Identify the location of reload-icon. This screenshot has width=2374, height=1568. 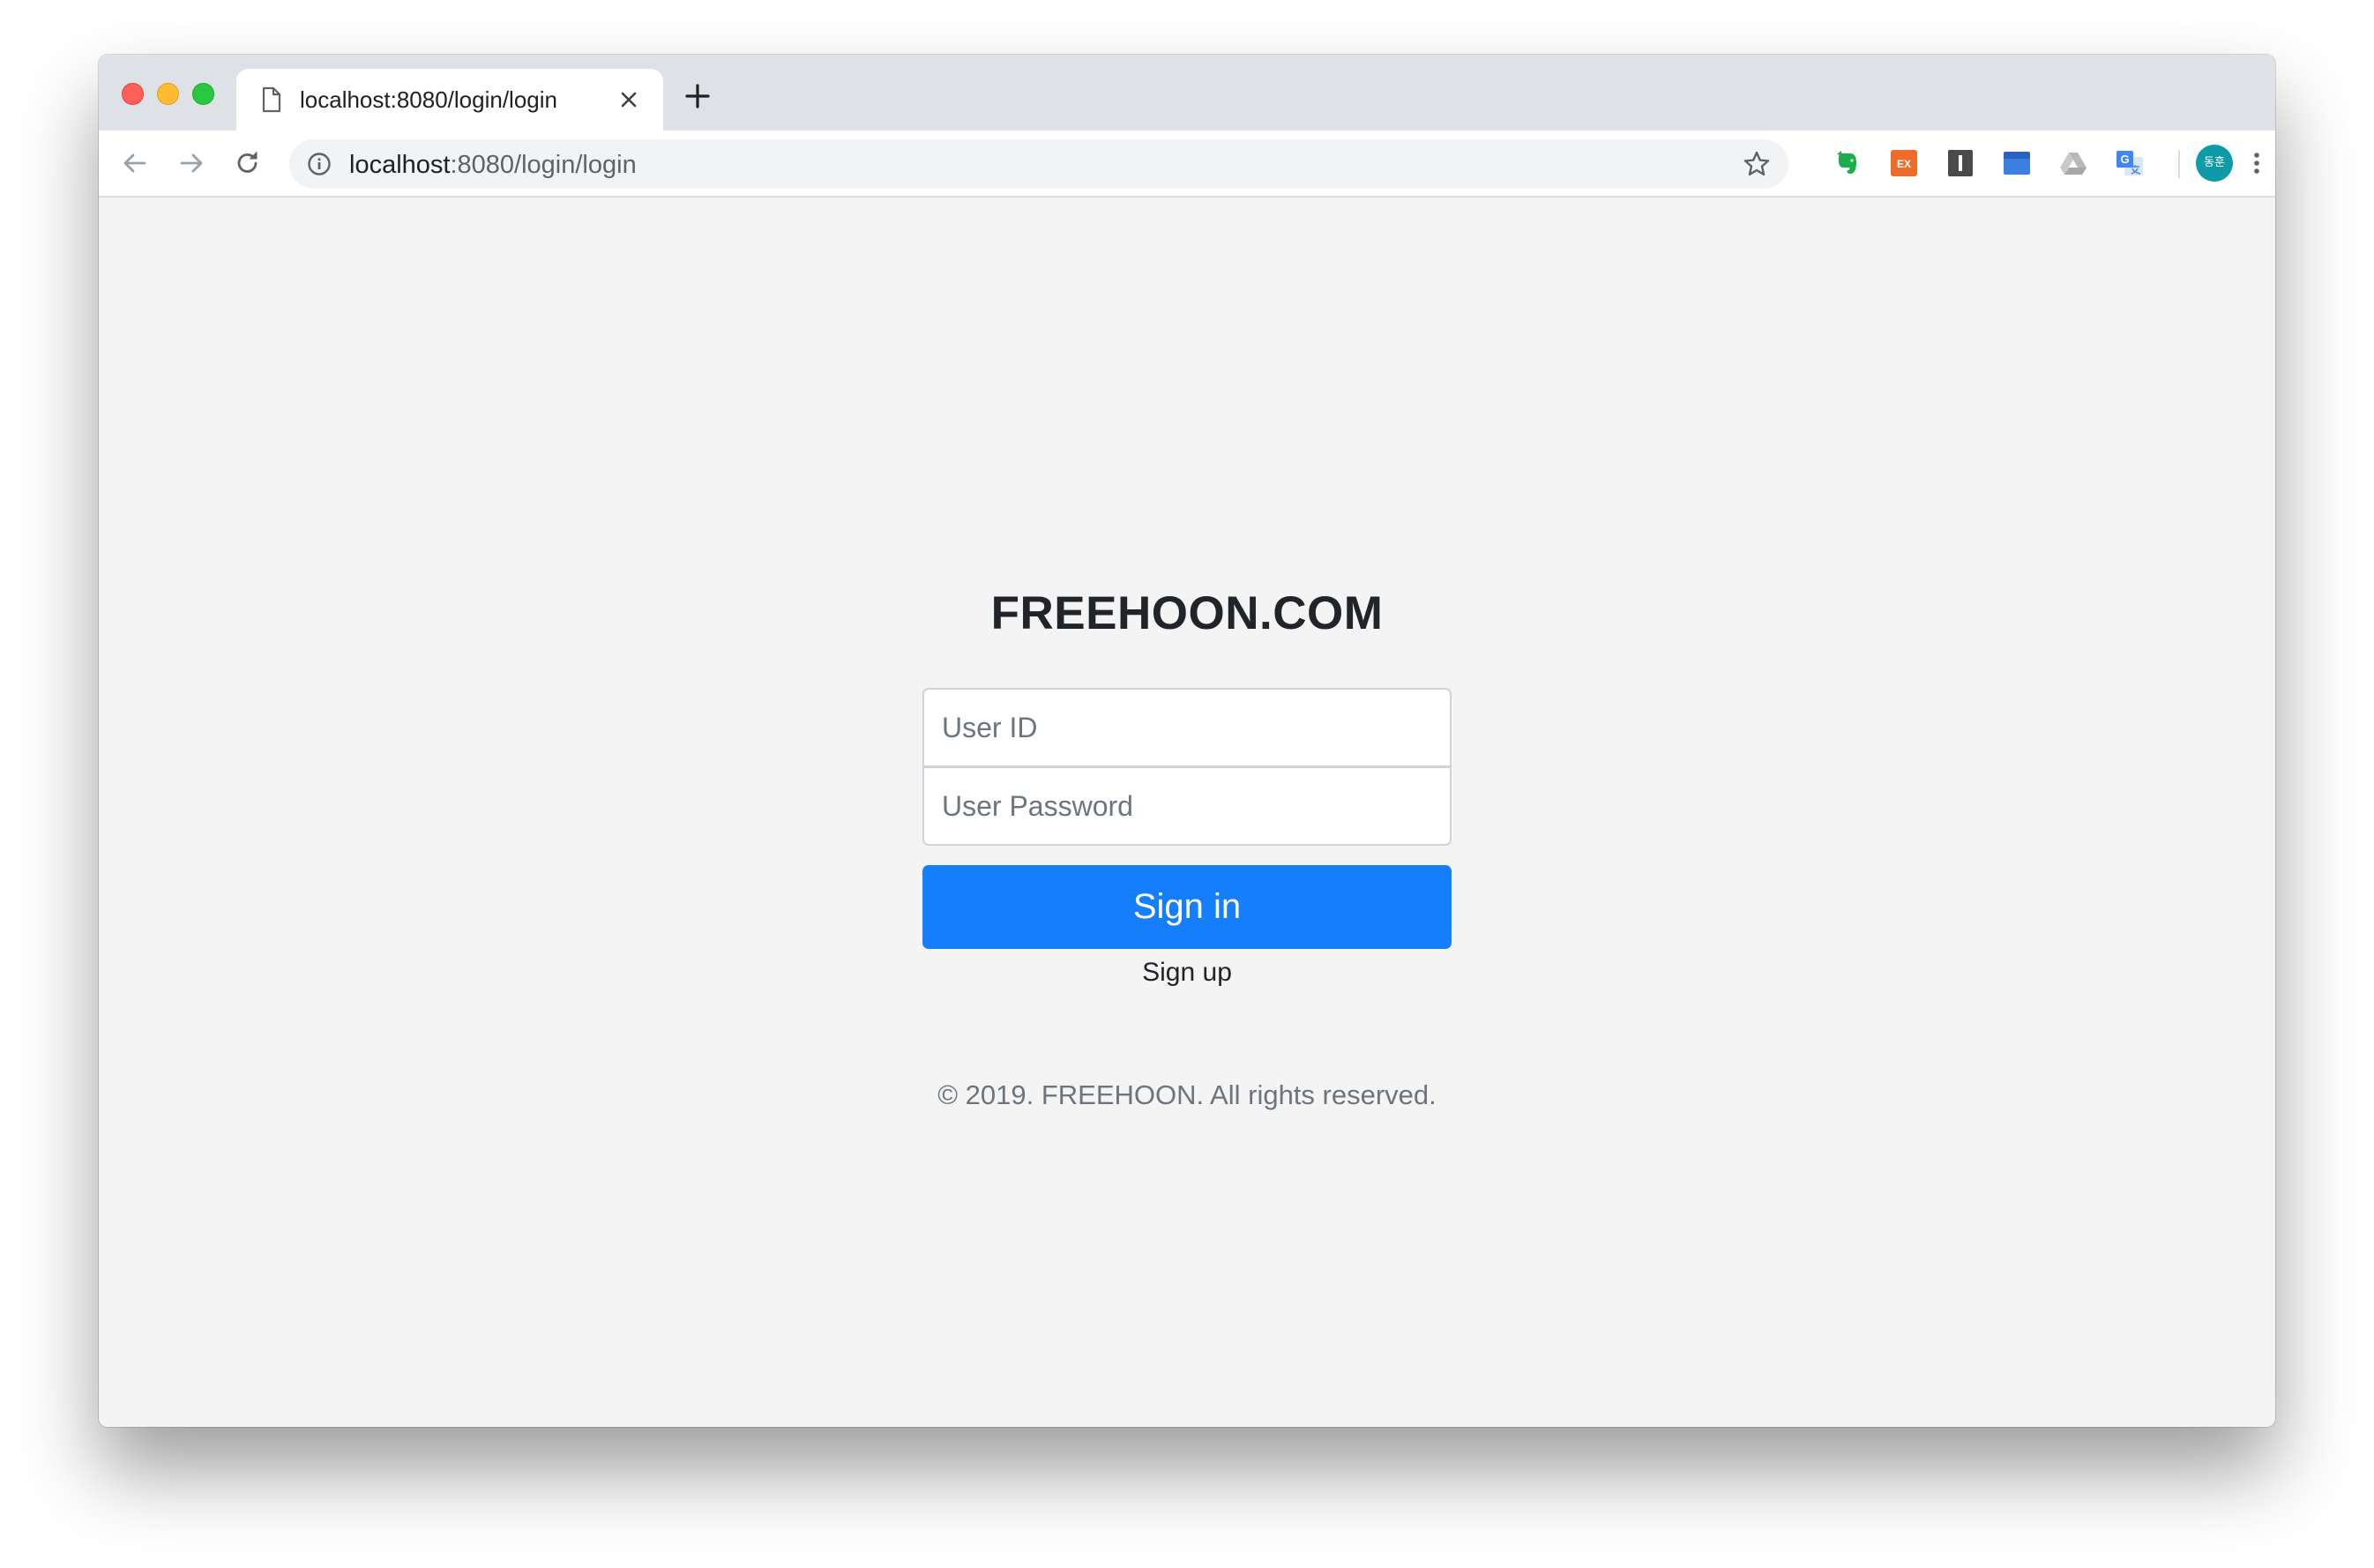
(248, 163).